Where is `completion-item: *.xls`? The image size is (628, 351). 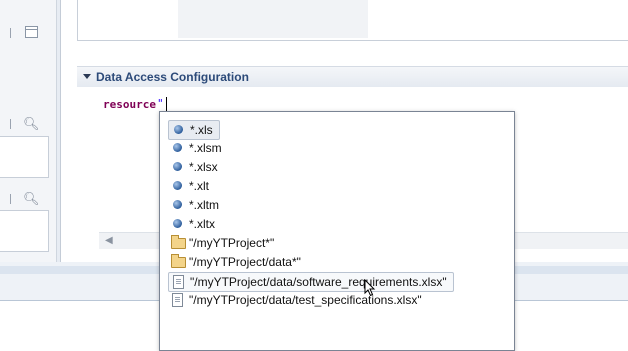
completion-item: *.xls is located at coordinates (194, 130).